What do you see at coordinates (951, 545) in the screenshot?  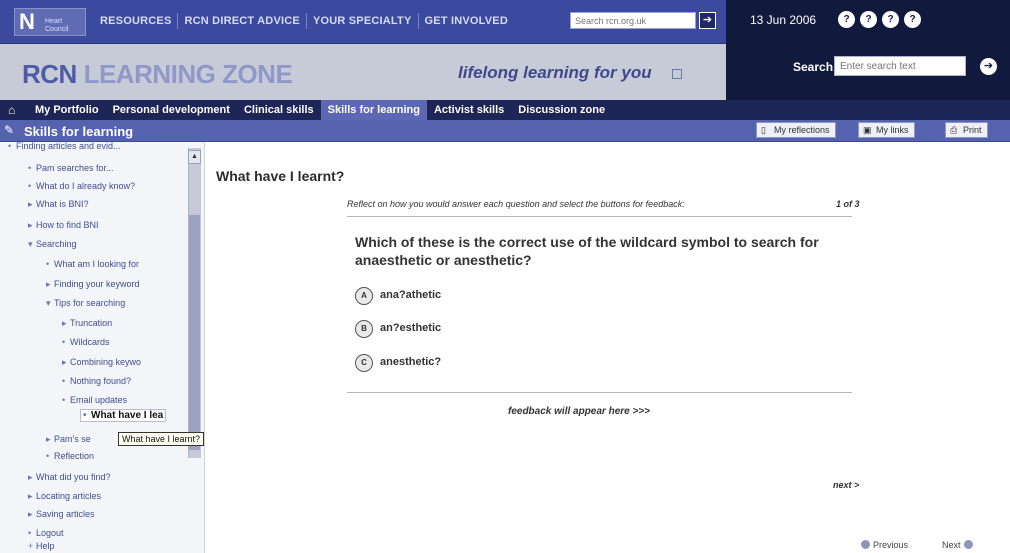 I see `next-label: Next` at bounding box center [951, 545].